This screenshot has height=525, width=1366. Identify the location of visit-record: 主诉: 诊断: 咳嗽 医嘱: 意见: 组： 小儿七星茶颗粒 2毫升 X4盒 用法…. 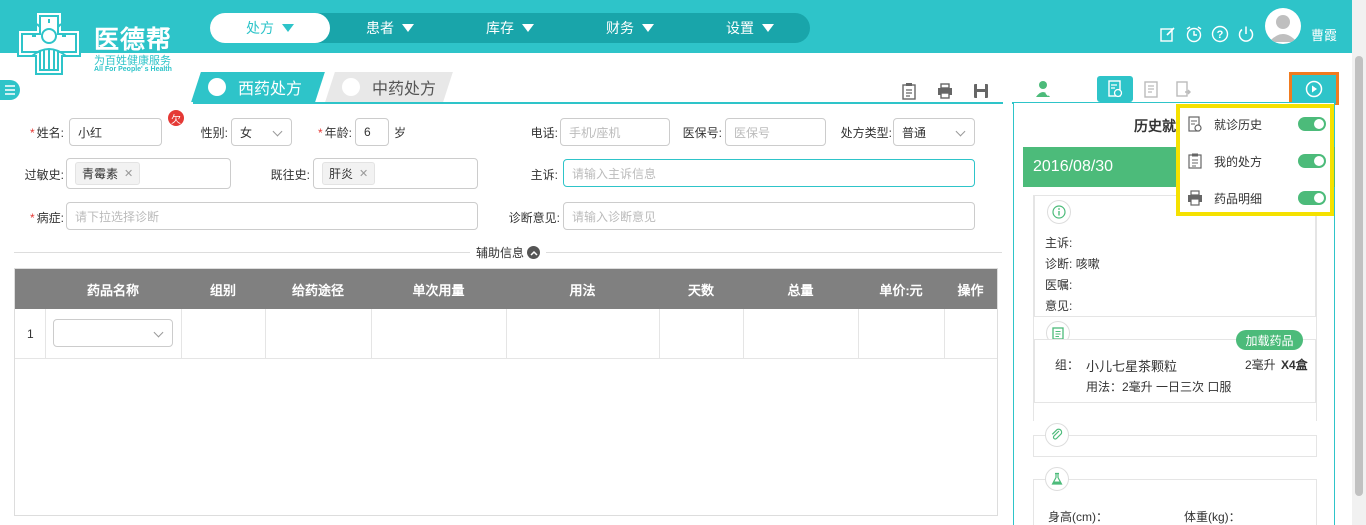
(1175, 308).